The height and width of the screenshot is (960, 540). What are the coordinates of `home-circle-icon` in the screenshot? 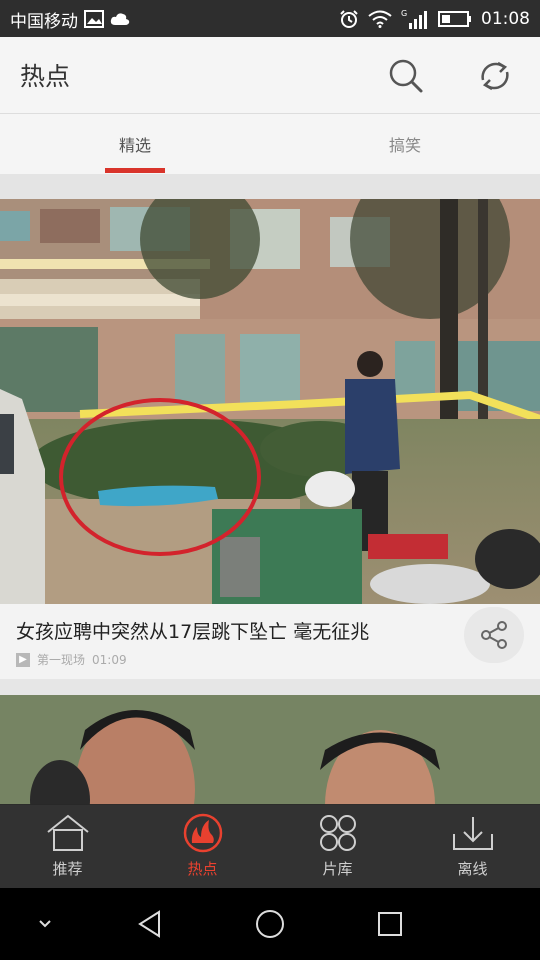 It's located at (270, 924).